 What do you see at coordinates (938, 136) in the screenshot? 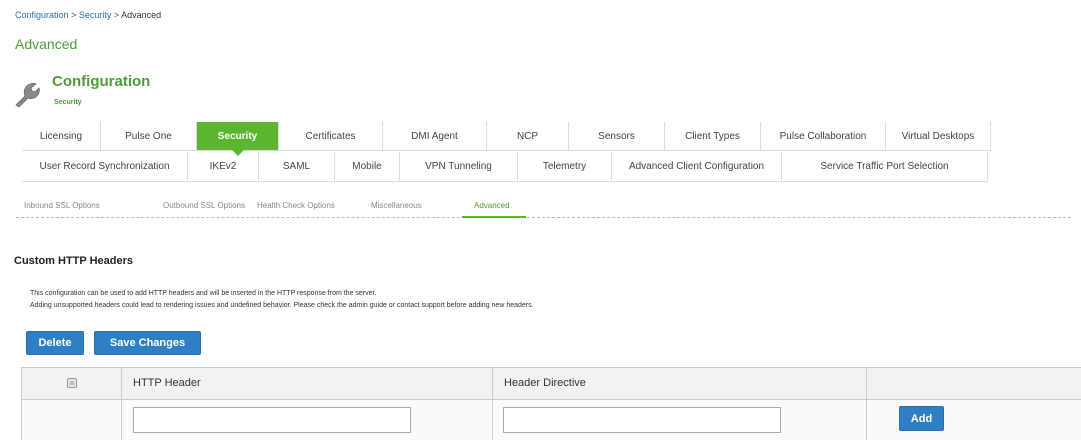
I see `tab-virtual-desktops: Virtual Desktops` at bounding box center [938, 136].